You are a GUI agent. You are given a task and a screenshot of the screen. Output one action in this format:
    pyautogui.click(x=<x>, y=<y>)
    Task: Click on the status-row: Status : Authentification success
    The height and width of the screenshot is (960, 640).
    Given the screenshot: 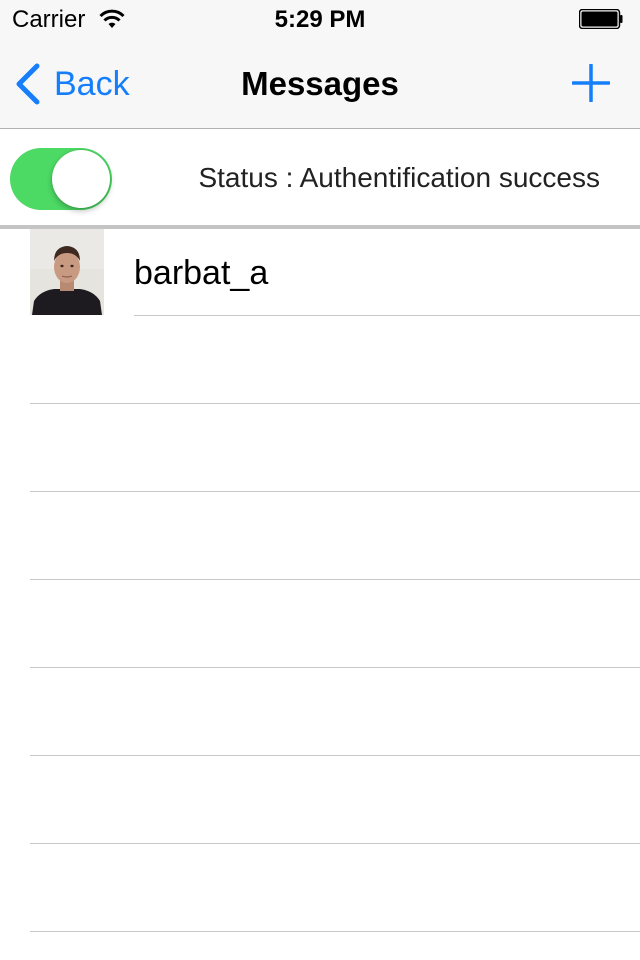 What is the action you would take?
    pyautogui.click(x=320, y=179)
    